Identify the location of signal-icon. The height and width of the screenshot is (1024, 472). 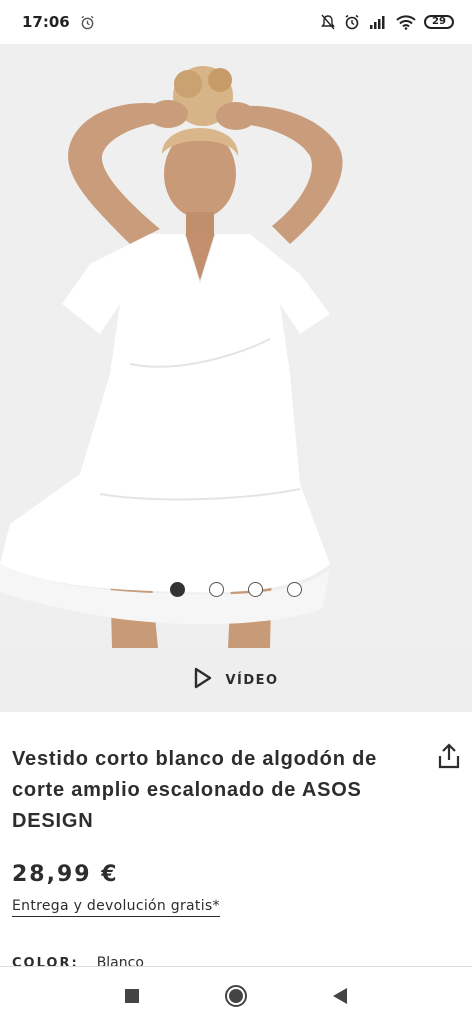
(378, 22).